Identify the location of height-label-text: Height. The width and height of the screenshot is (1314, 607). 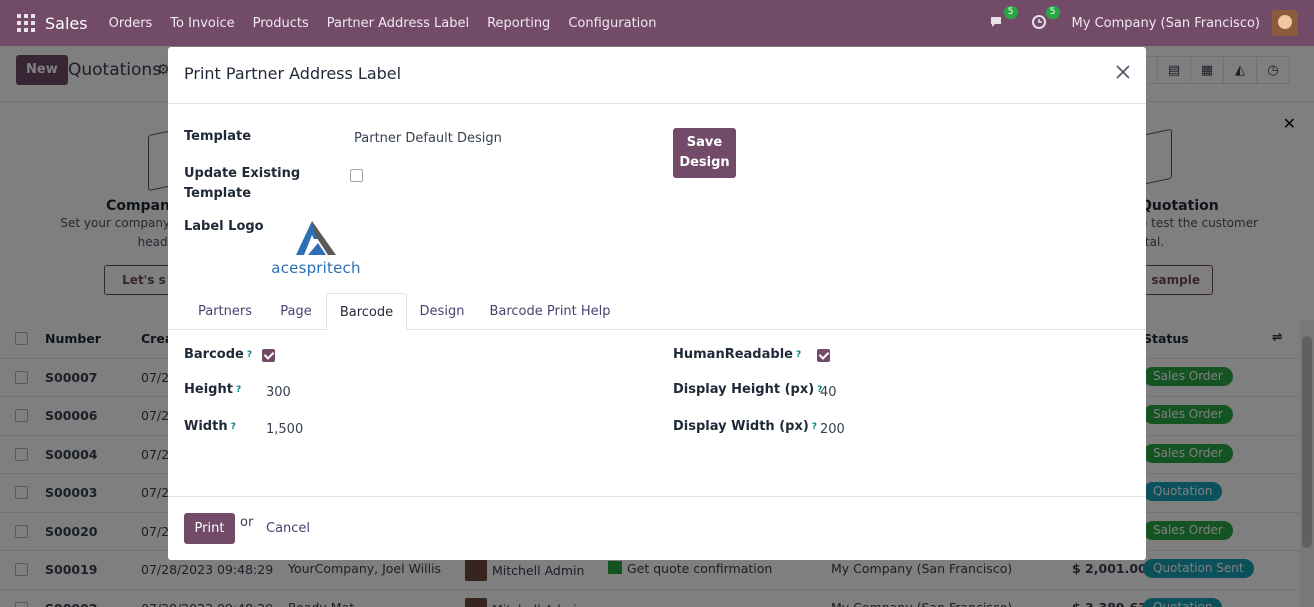
(208, 389).